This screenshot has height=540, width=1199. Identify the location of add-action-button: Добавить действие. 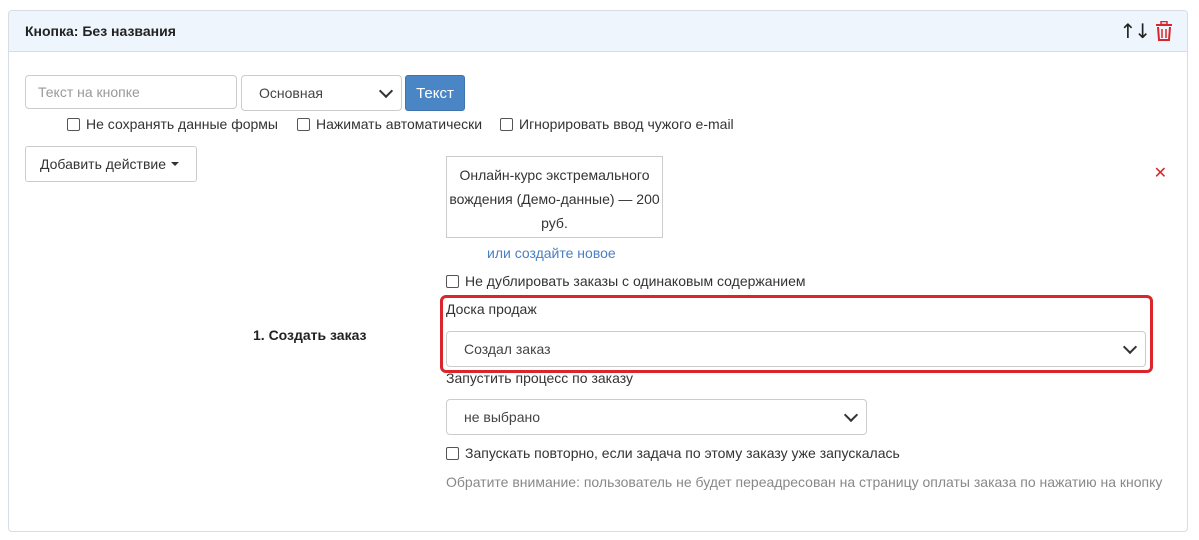
(111, 164).